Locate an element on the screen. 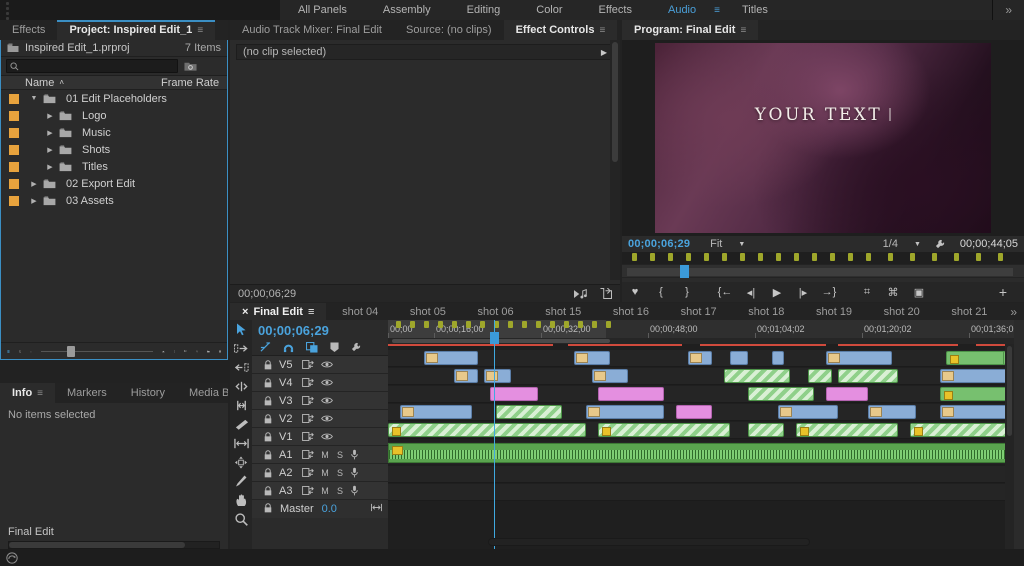 The image size is (1024, 566). effect-controls-timecode: 00;00;06;29 is located at coordinates (267, 294).